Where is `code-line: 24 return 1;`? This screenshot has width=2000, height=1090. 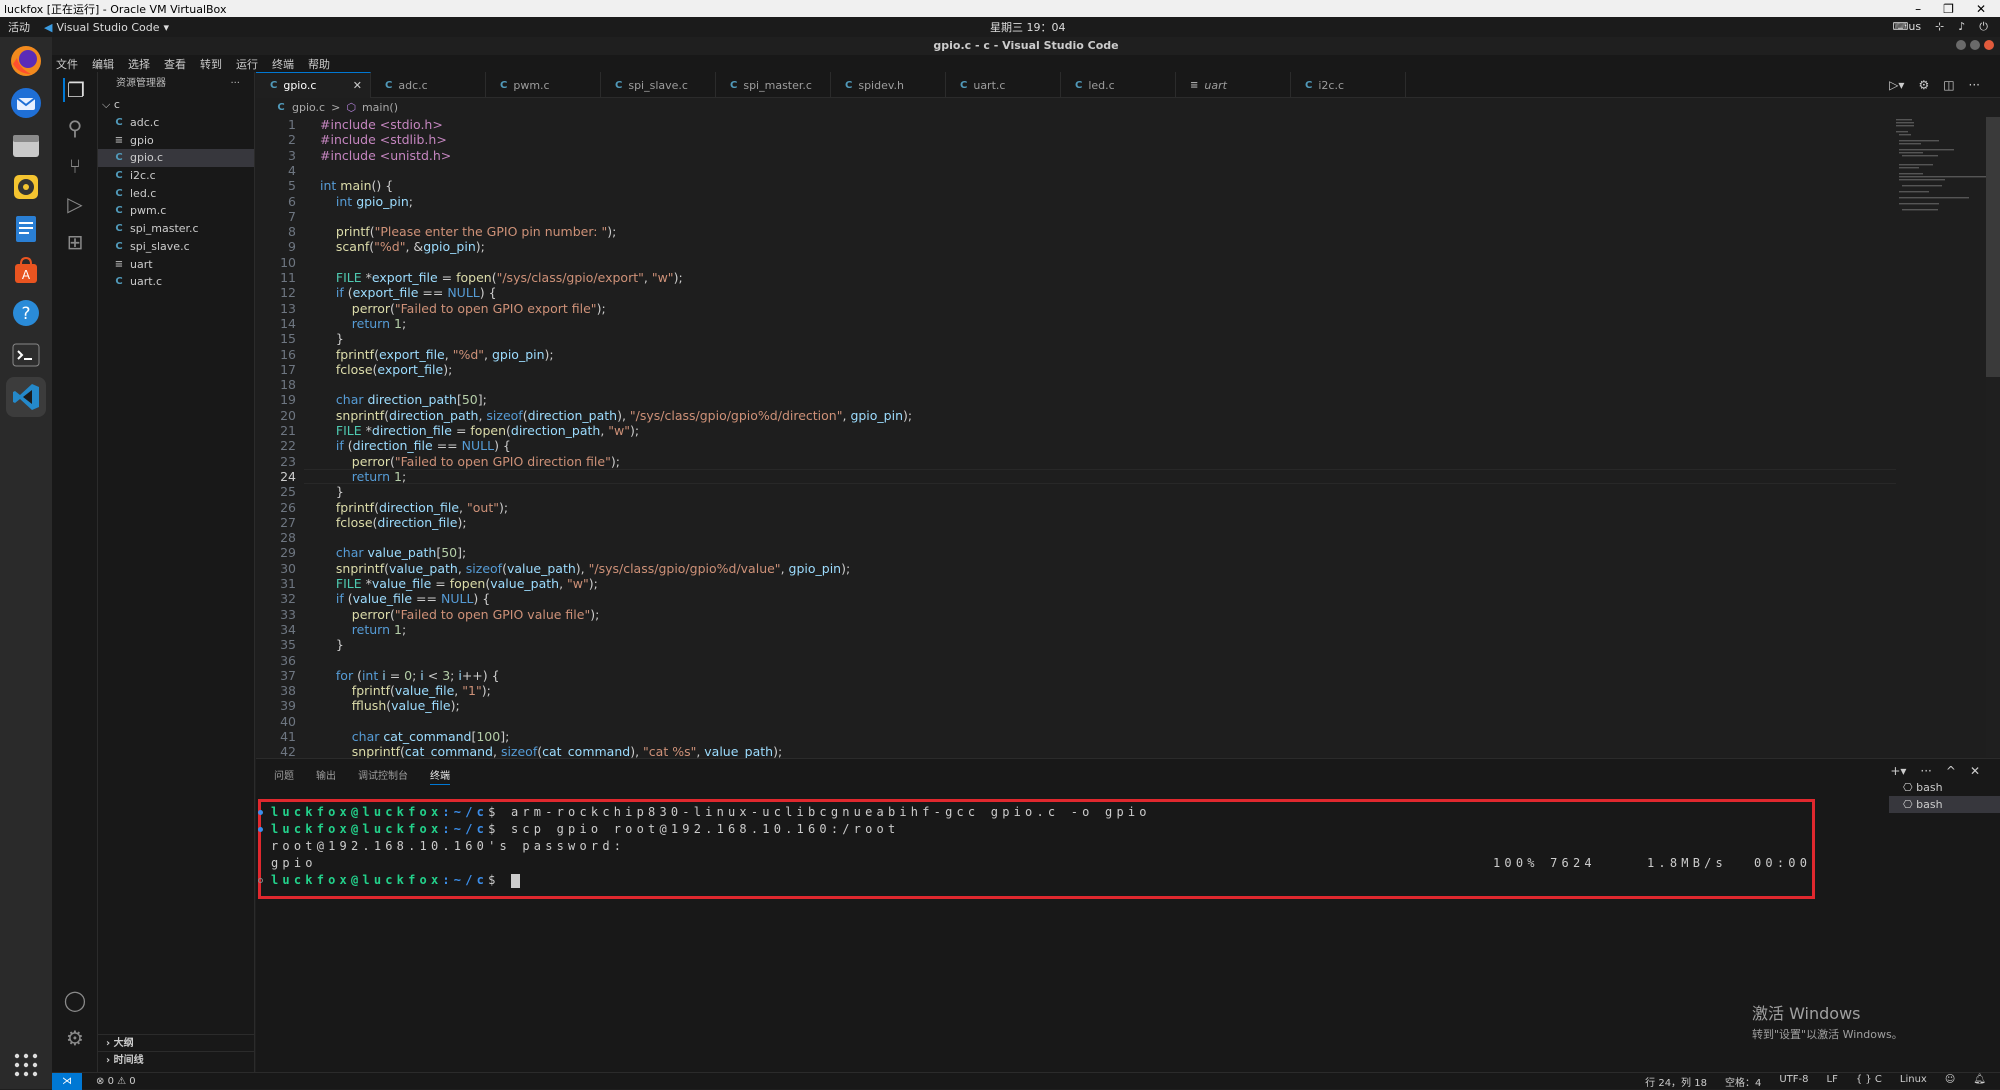
code-line: 24 return 1; is located at coordinates (1076, 476).